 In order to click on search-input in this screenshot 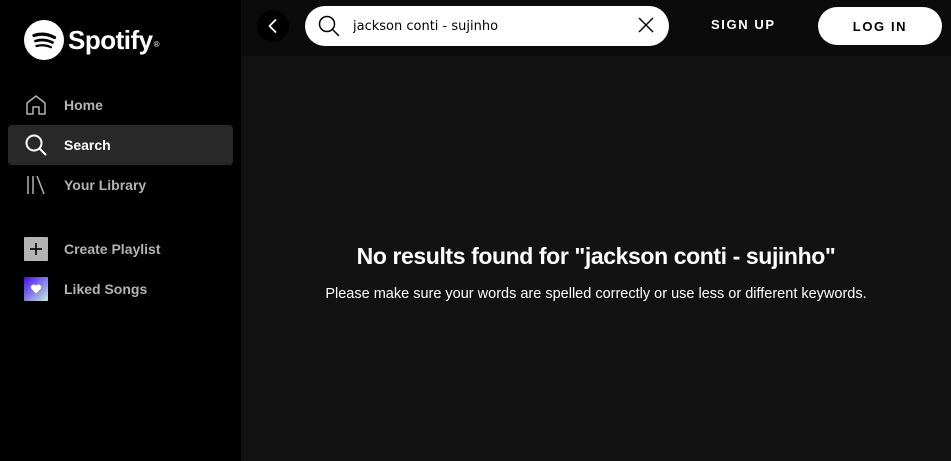, I will do `click(488, 26)`.